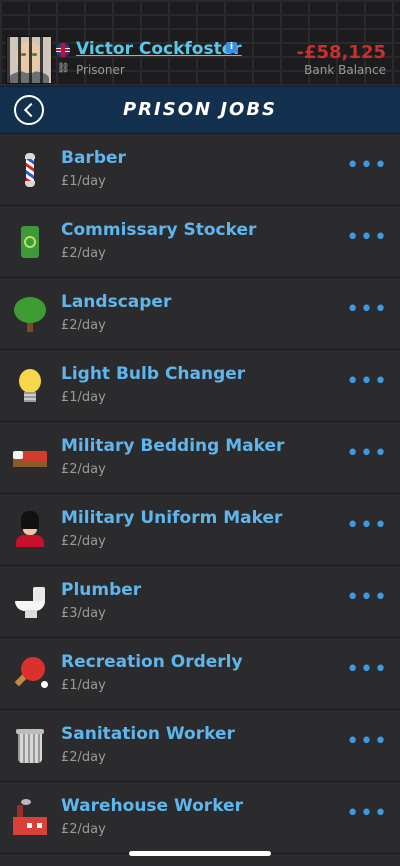  Describe the element at coordinates (200, 746) in the screenshot. I see `job-row-sanitation-worker: Sanitation Worker £2/day •••` at that location.